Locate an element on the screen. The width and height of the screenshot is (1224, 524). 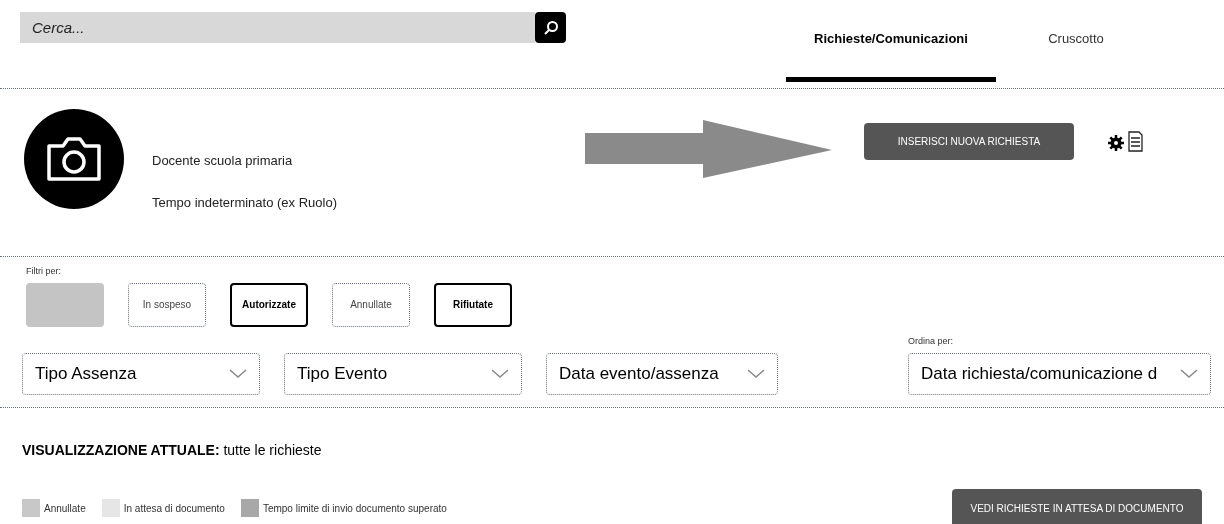
sort-label: Ordina per: is located at coordinates (931, 341).